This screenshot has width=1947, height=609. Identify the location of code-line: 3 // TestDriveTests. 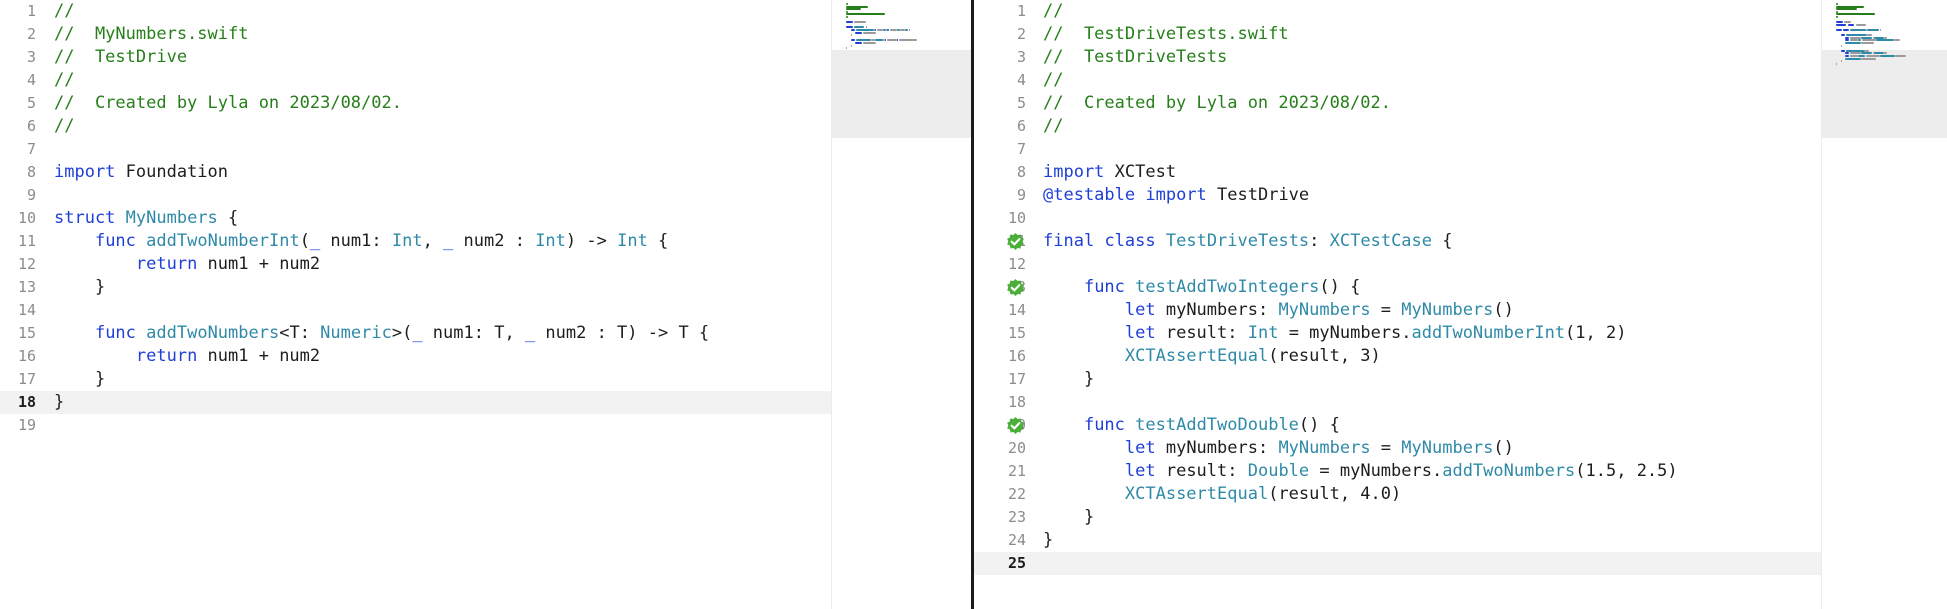
(1397, 57).